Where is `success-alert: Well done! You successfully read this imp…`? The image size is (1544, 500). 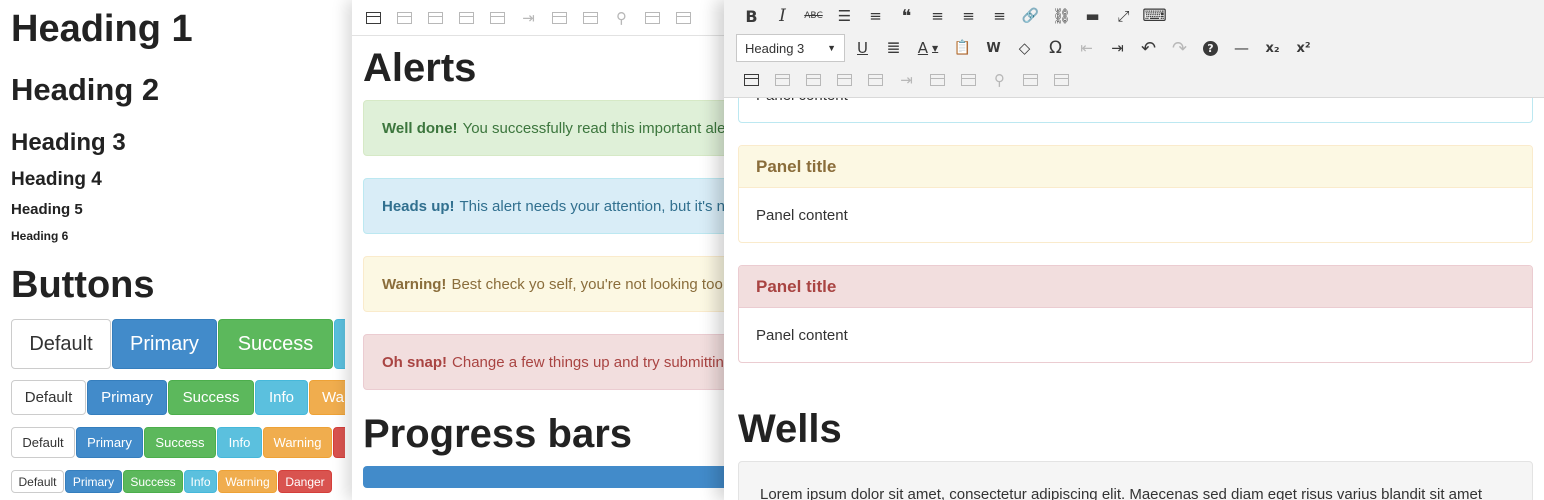
success-alert: Well done! You successfully read this imp… is located at coordinates (547, 128).